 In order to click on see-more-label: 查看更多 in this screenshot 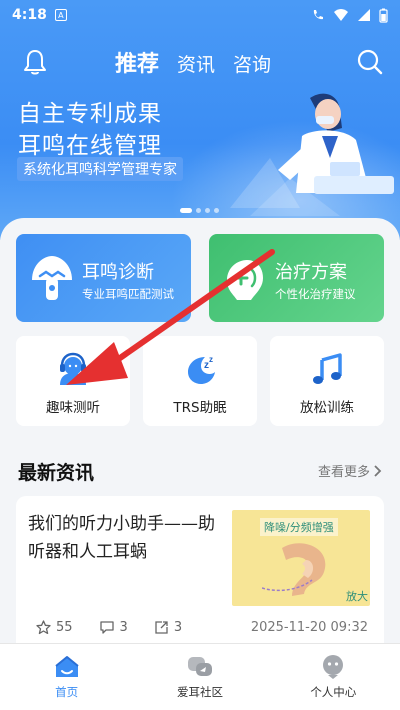, I will do `click(343, 472)`.